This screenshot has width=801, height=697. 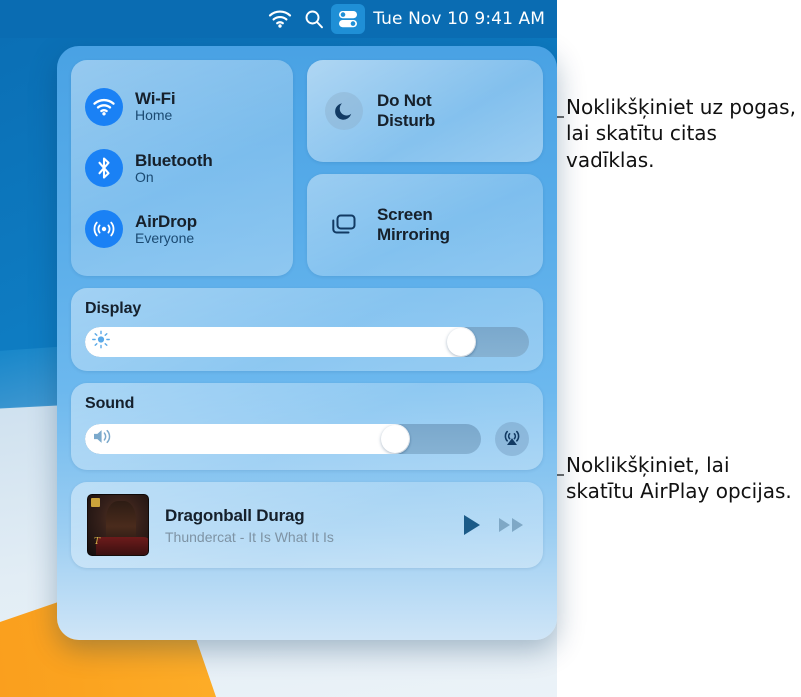 I want to click on connectivity-tile: Wi-Fi Home Bluetooth On AirDrop Everyone, so click(x=182, y=168).